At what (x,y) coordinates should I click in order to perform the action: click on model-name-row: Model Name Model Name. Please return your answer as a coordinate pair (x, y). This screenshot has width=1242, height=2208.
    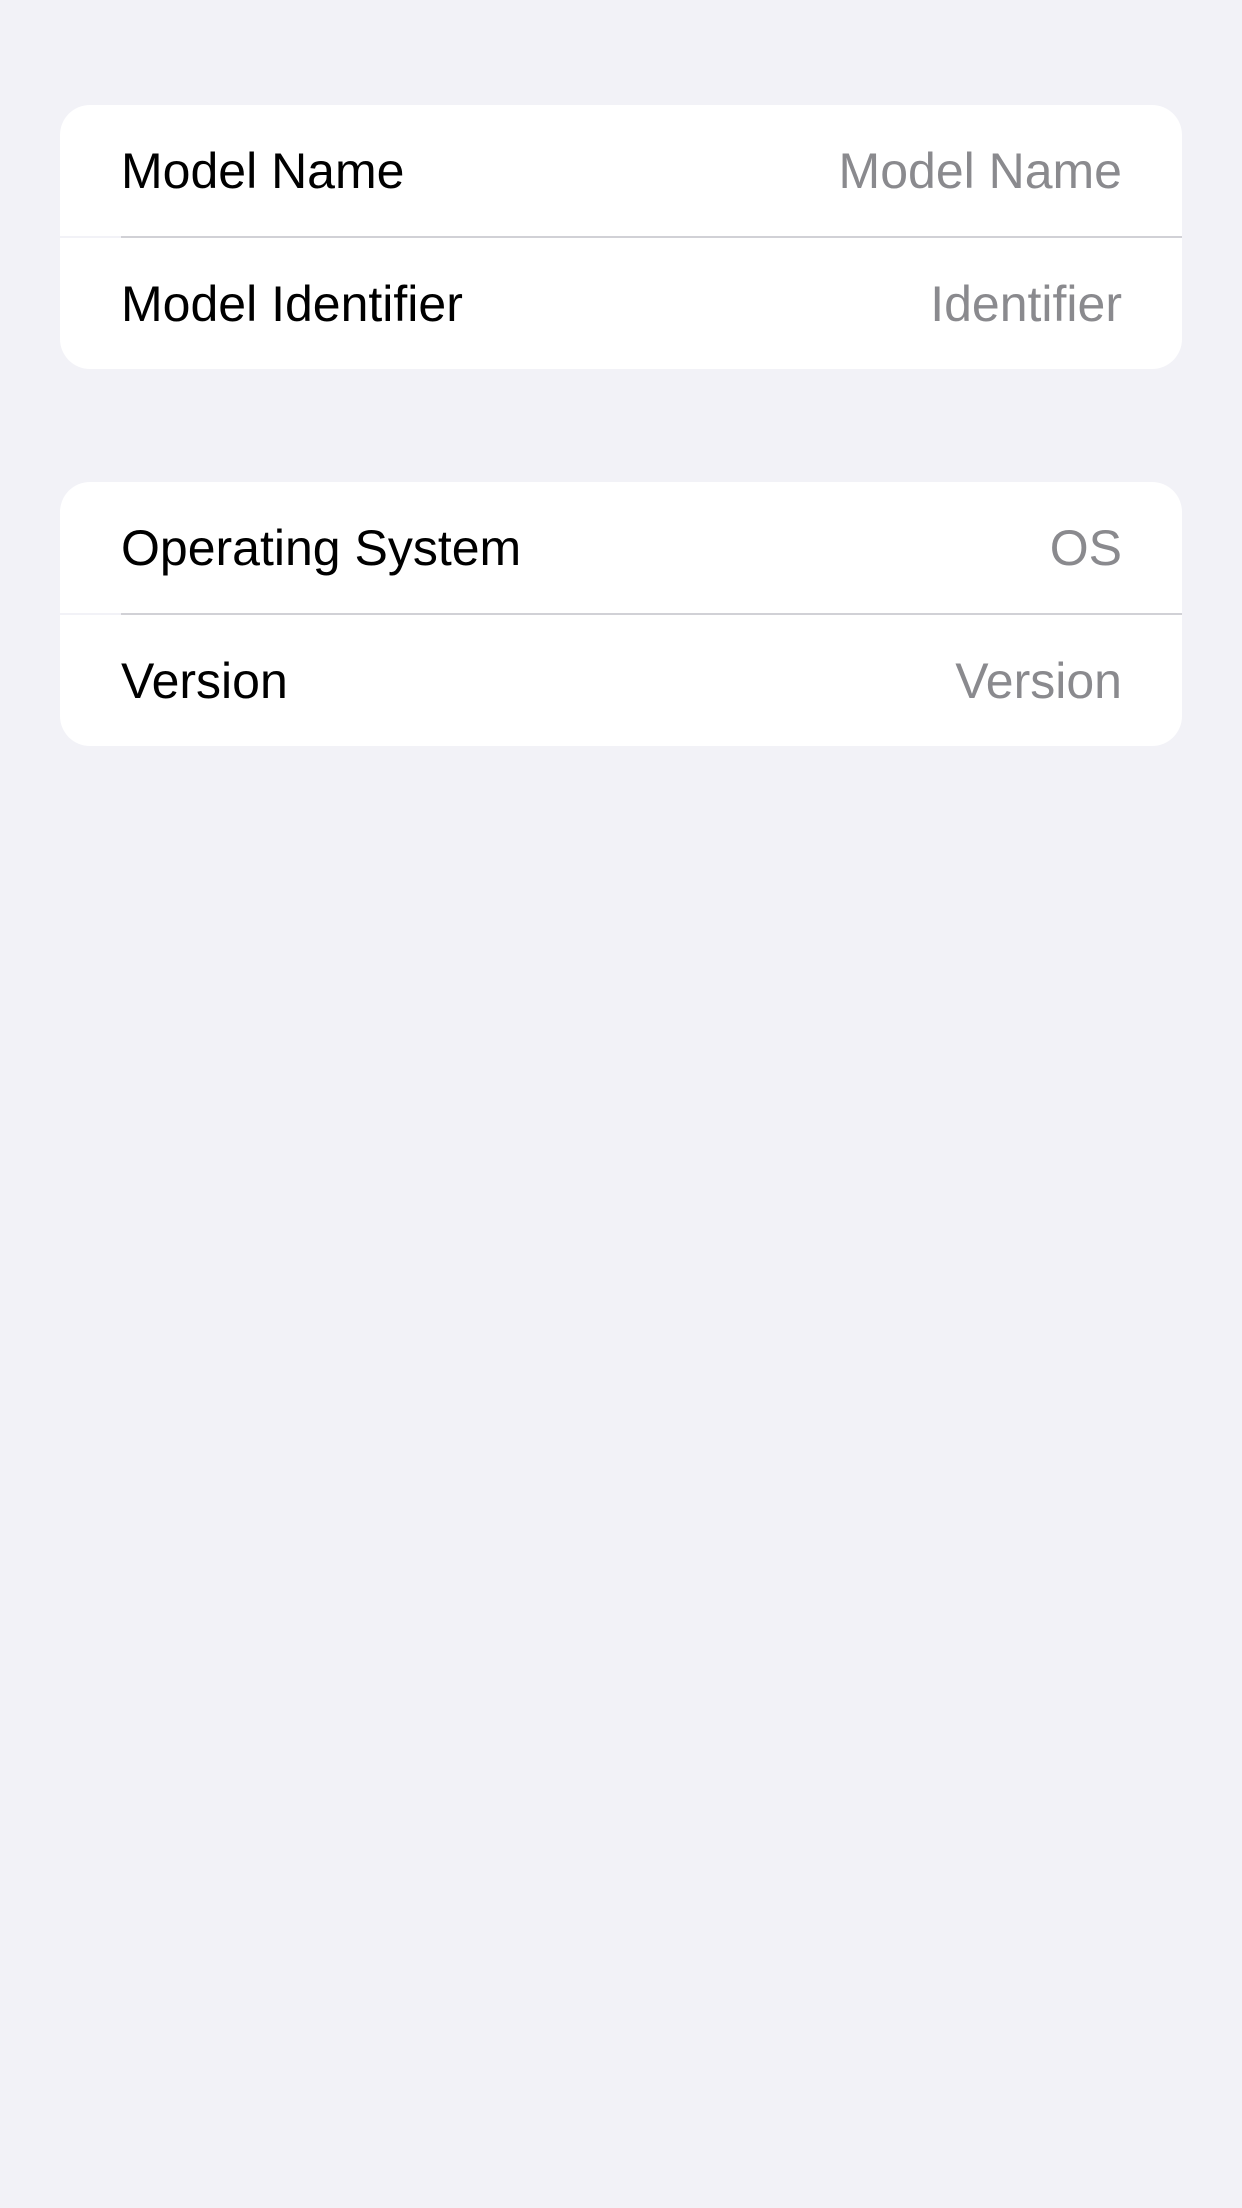
    Looking at the image, I should click on (621, 170).